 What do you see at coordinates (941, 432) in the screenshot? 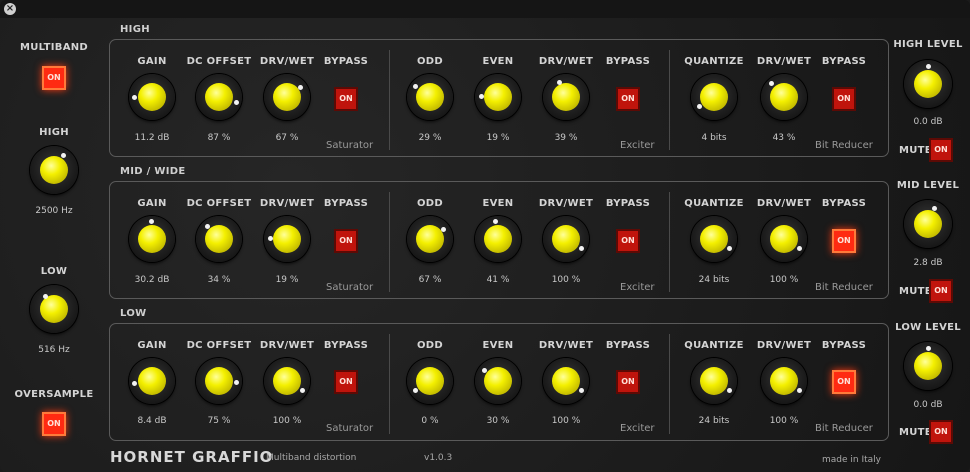
I see `low-mute-button: ON` at bounding box center [941, 432].